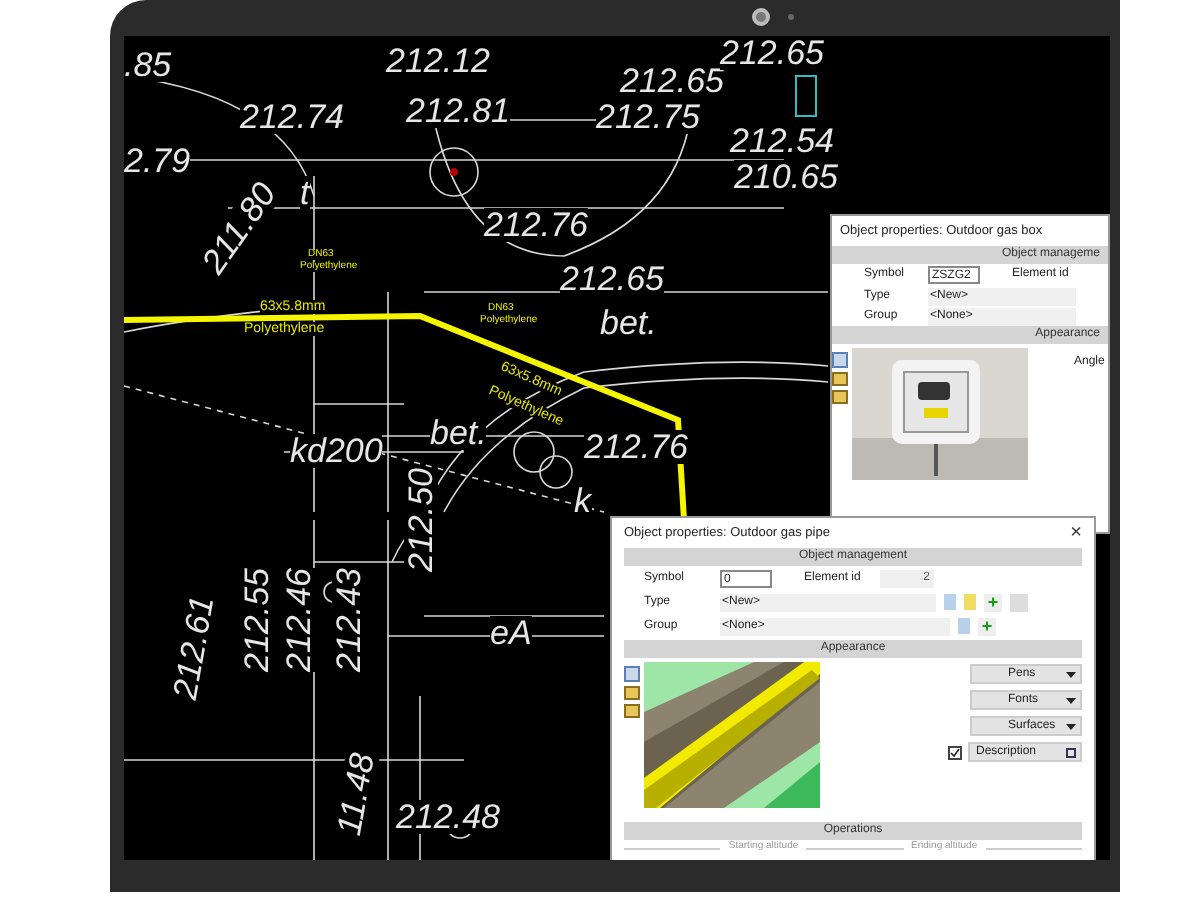 This screenshot has height=900, width=1200. Describe the element at coordinates (1071, 752) in the screenshot. I see `window-icon` at that location.